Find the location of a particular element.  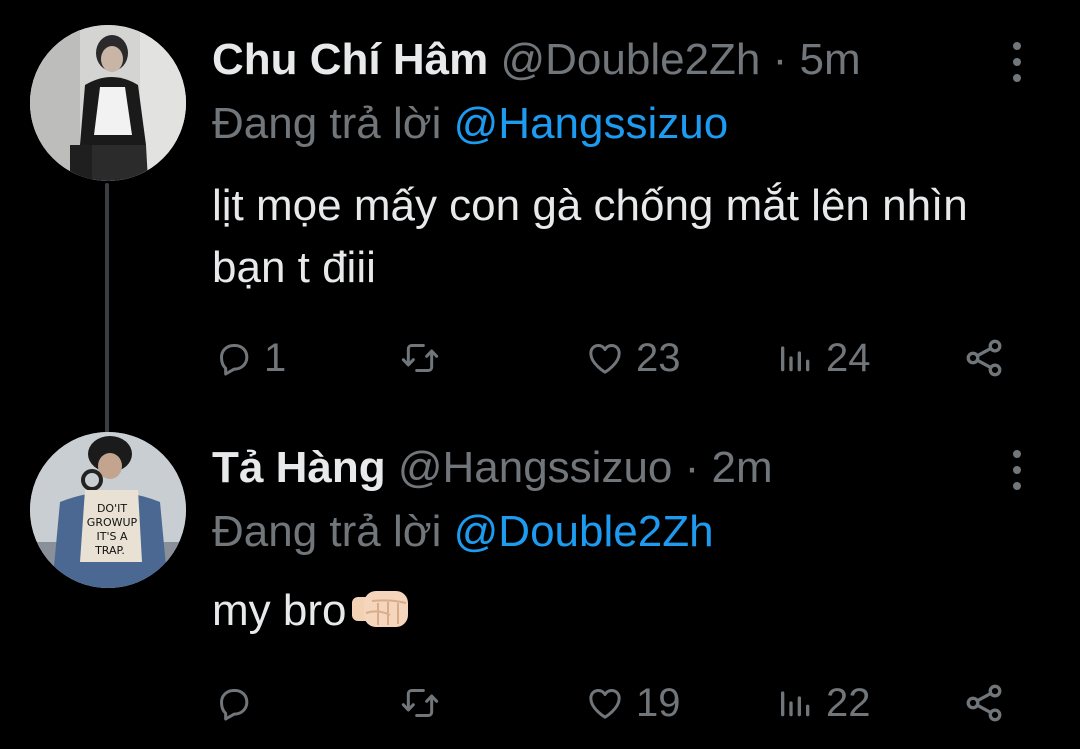

replying-to: Đang trả lời @Hangssizuo is located at coordinates (470, 124).